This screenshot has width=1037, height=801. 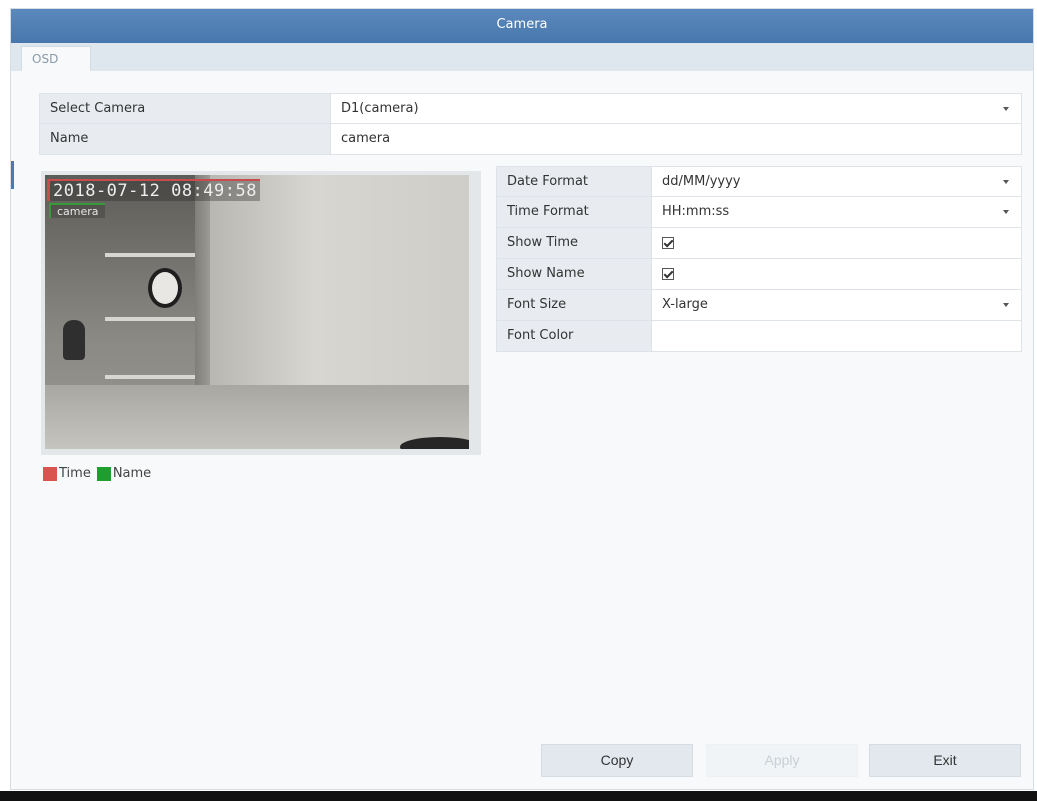 What do you see at coordinates (153, 190) in the screenshot?
I see `osd-time-overlay: 2018-07-12 08:49:58` at bounding box center [153, 190].